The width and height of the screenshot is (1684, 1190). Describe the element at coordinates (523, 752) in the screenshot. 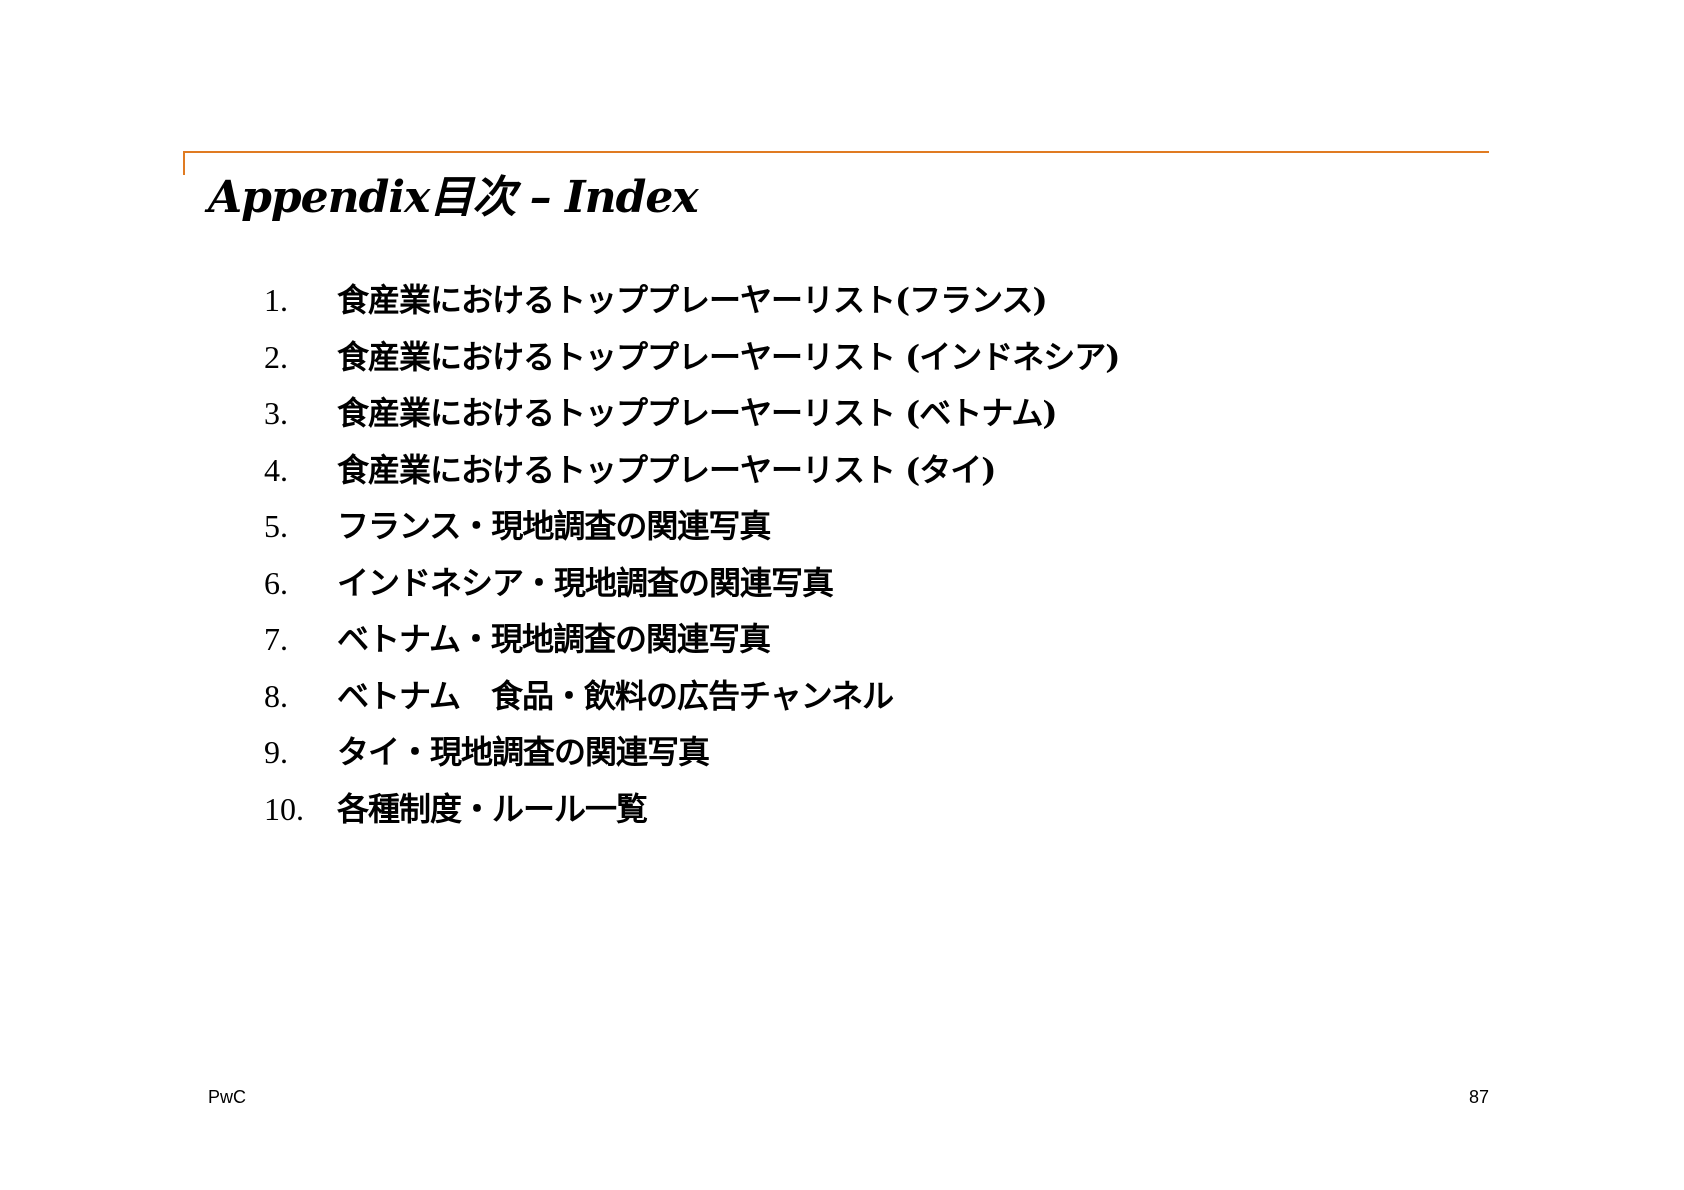

I see `index-item-text: タイ・現地調査の関連写真` at that location.